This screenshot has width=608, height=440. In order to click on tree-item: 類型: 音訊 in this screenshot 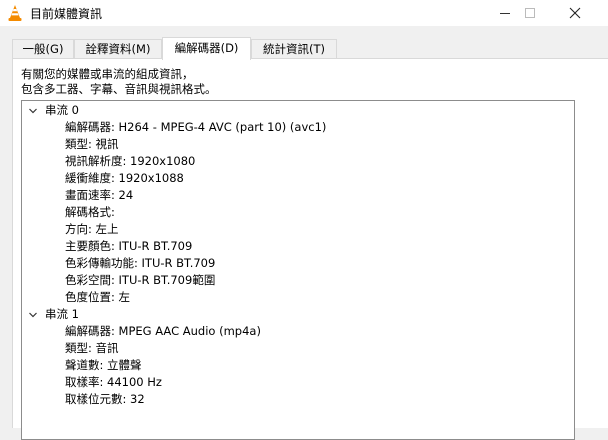, I will do `click(92, 348)`.